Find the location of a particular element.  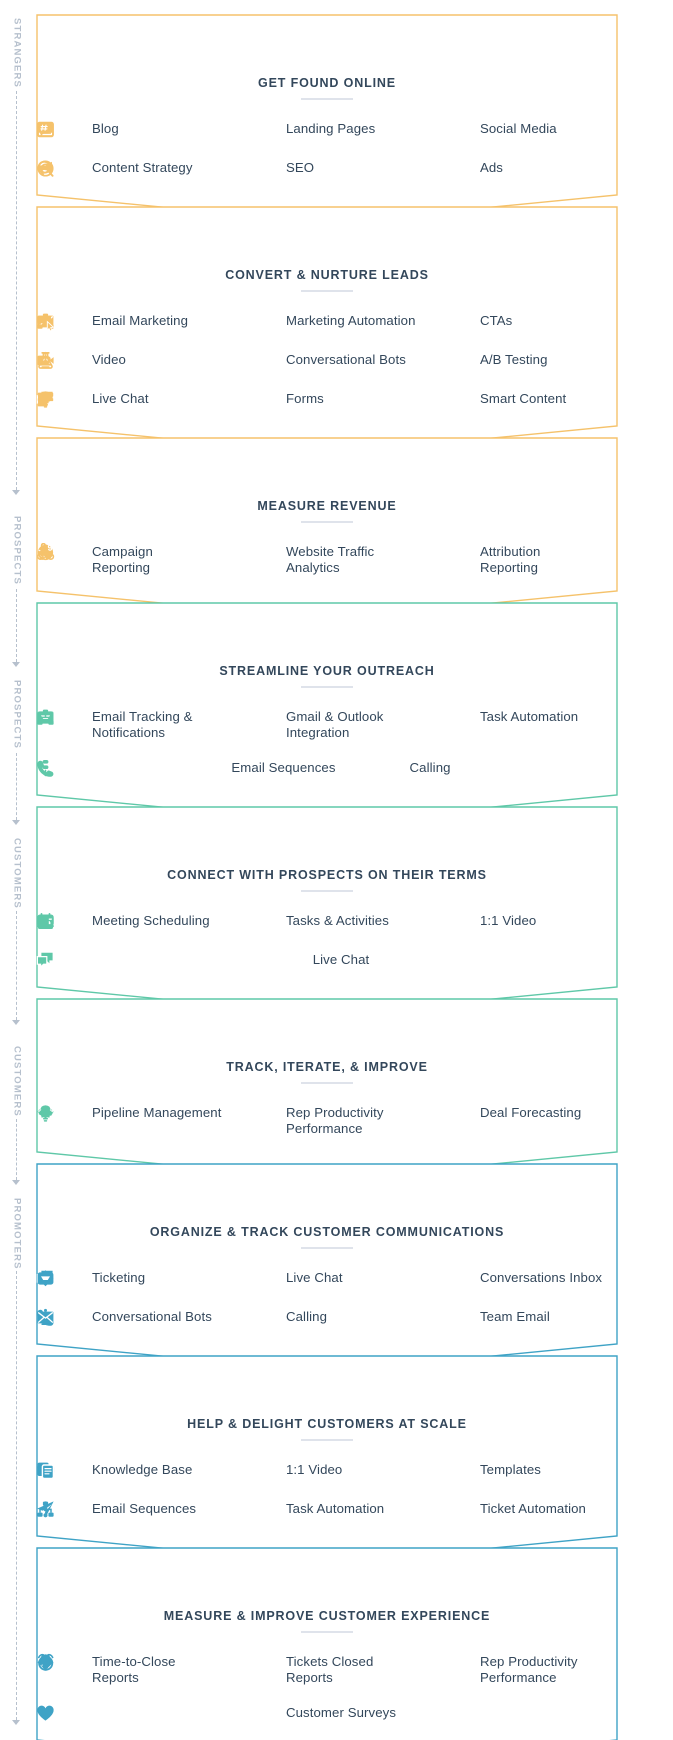

section-title: ORGANIZE & TRACK CUSTOMER COMMUNICATIONS is located at coordinates (327, 1232).